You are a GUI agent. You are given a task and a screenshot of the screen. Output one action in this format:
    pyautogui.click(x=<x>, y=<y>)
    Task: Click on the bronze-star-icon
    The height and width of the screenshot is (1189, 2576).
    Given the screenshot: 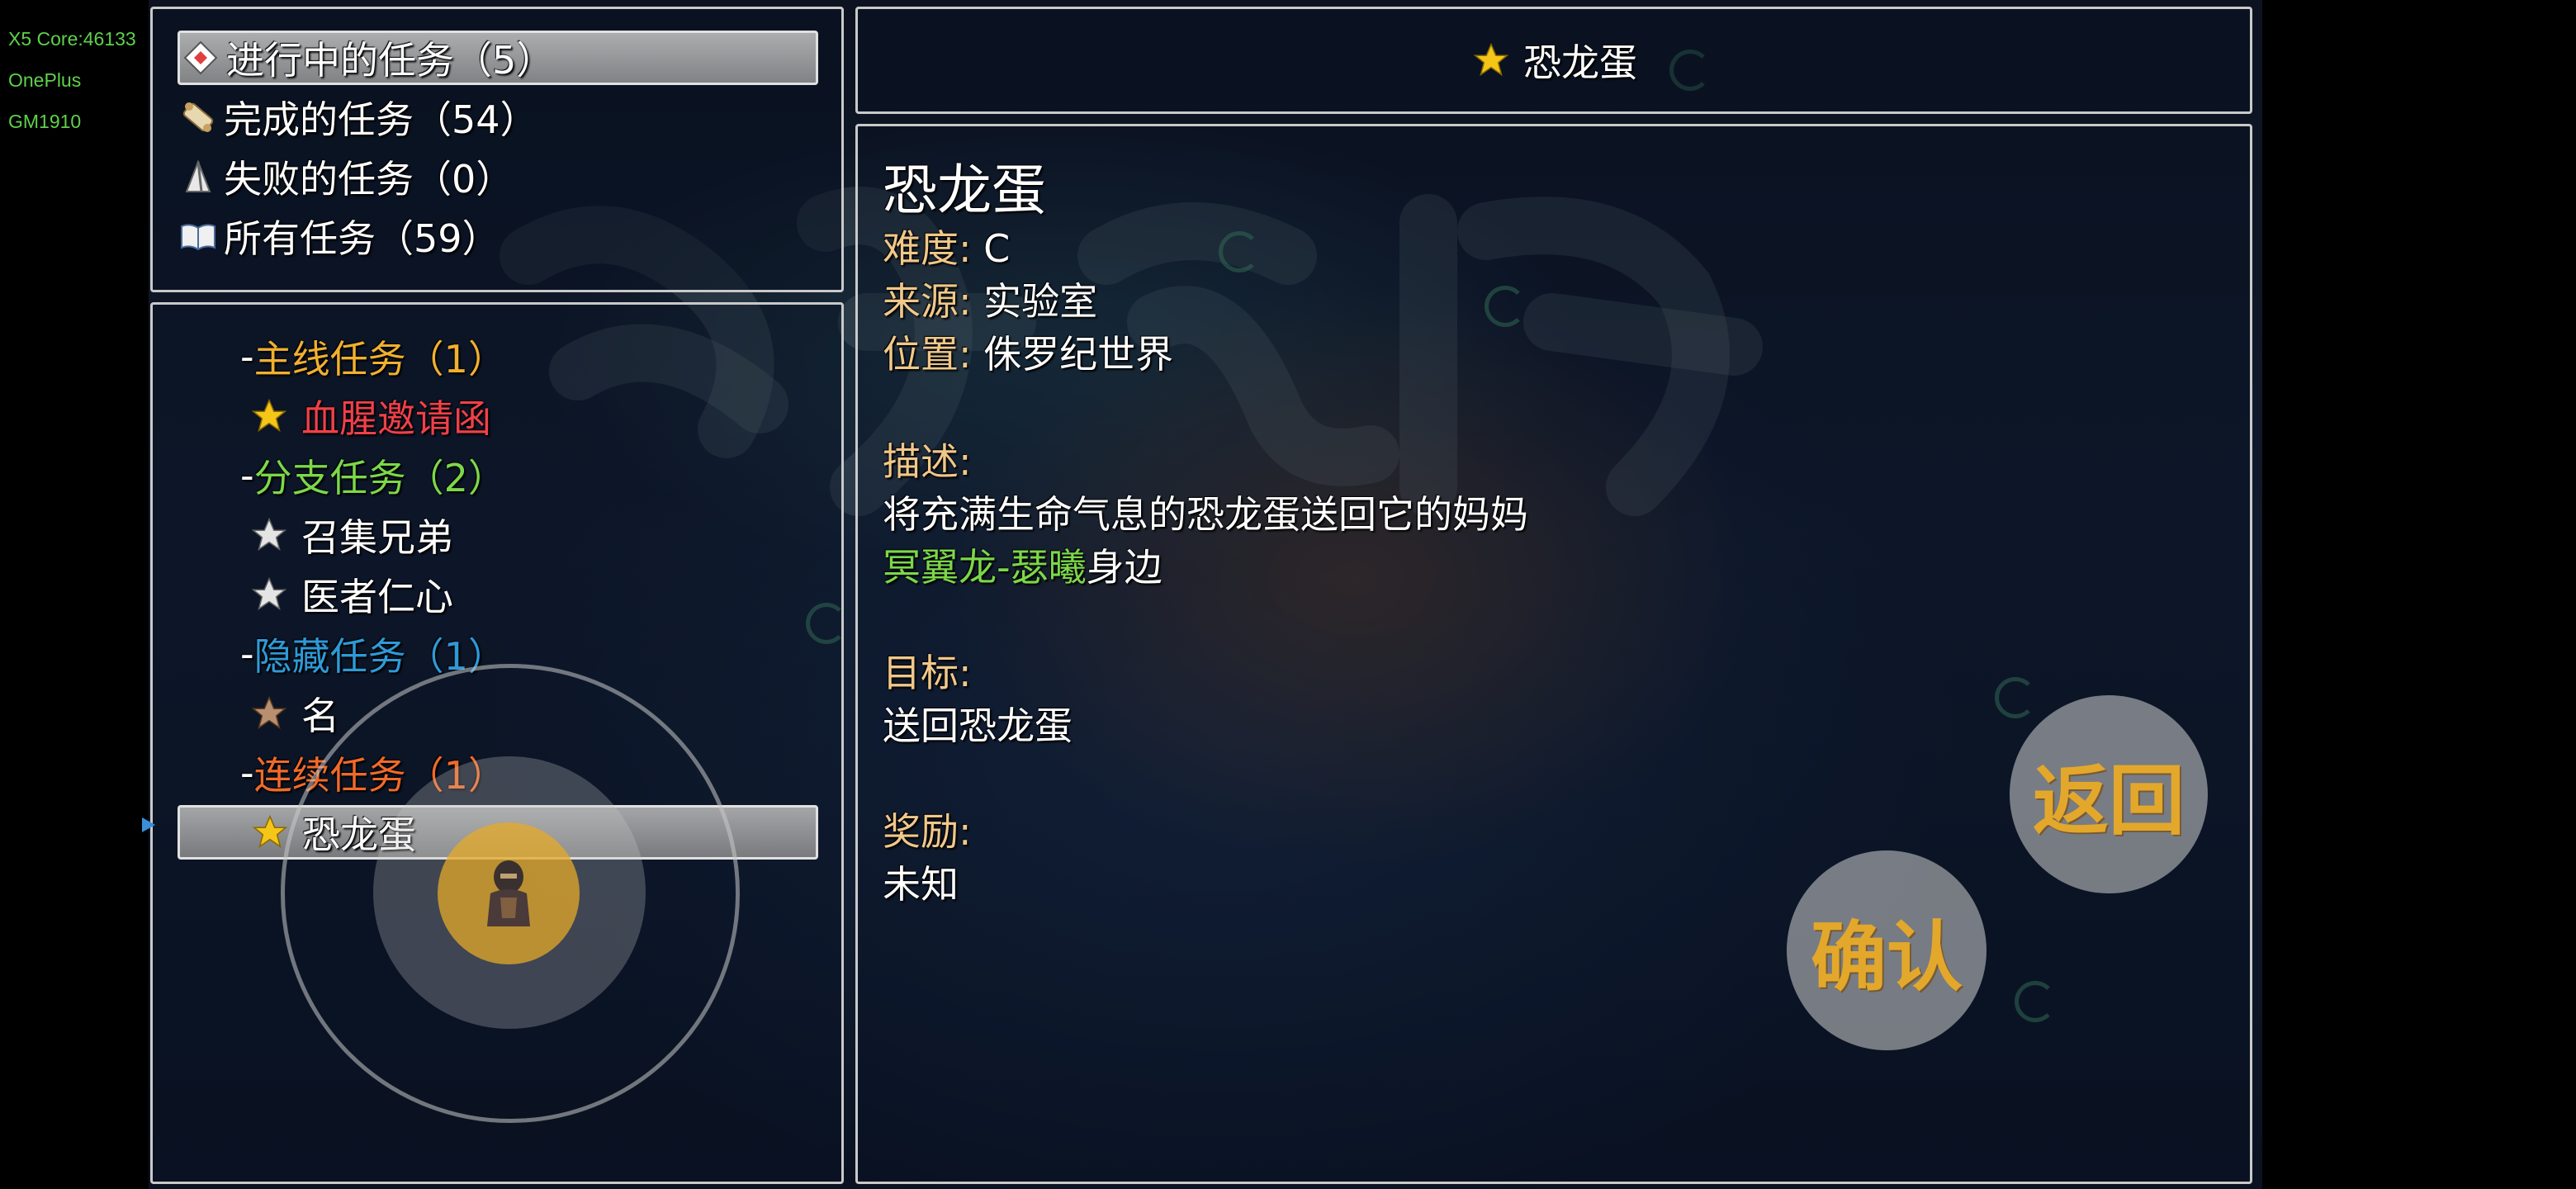 What is the action you would take?
    pyautogui.click(x=269, y=713)
    